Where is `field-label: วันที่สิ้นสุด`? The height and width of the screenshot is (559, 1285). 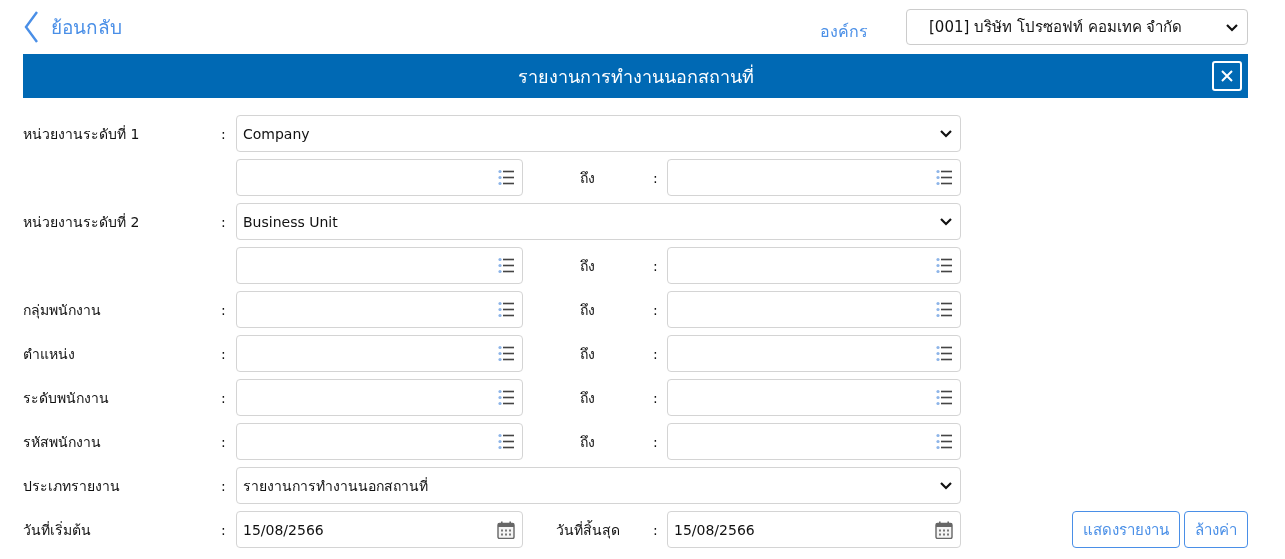
field-label: วันที่สิ้นสุด is located at coordinates (587, 530).